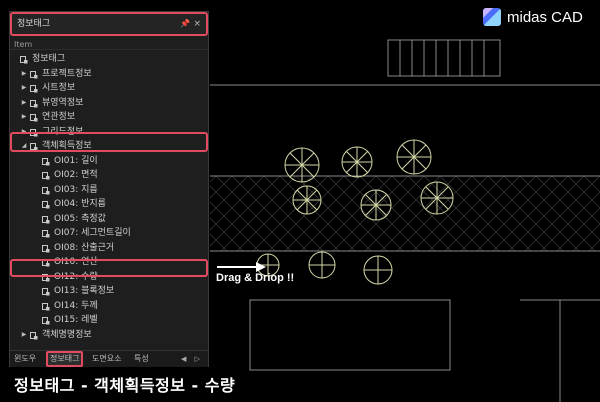  Describe the element at coordinates (76, 175) in the screenshot. I see `tree-item-label: OI02: 면적` at that location.